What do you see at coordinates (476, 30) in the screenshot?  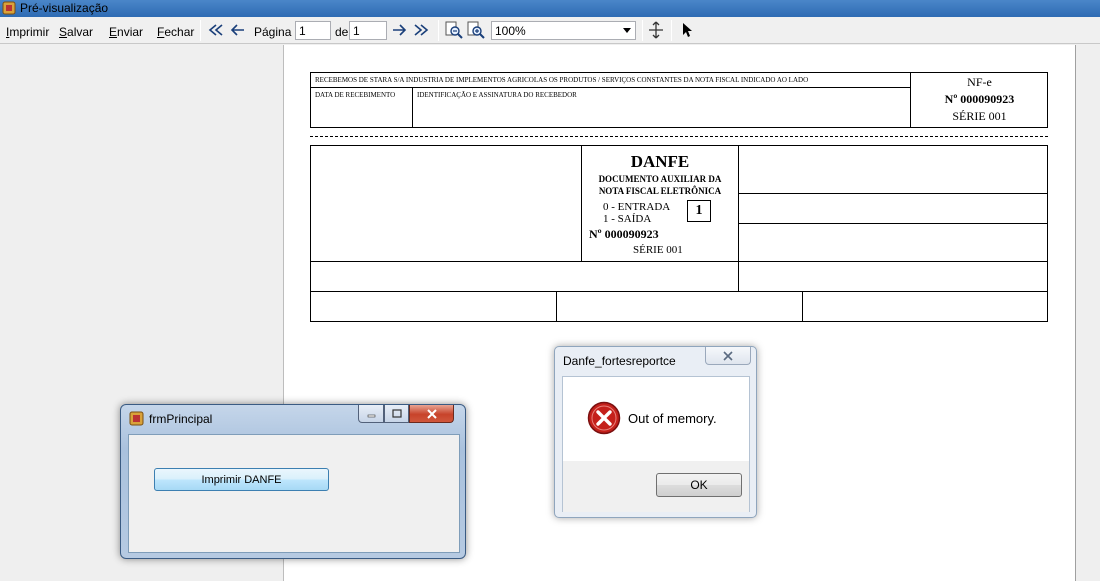 I see `zoom-in-icon` at bounding box center [476, 30].